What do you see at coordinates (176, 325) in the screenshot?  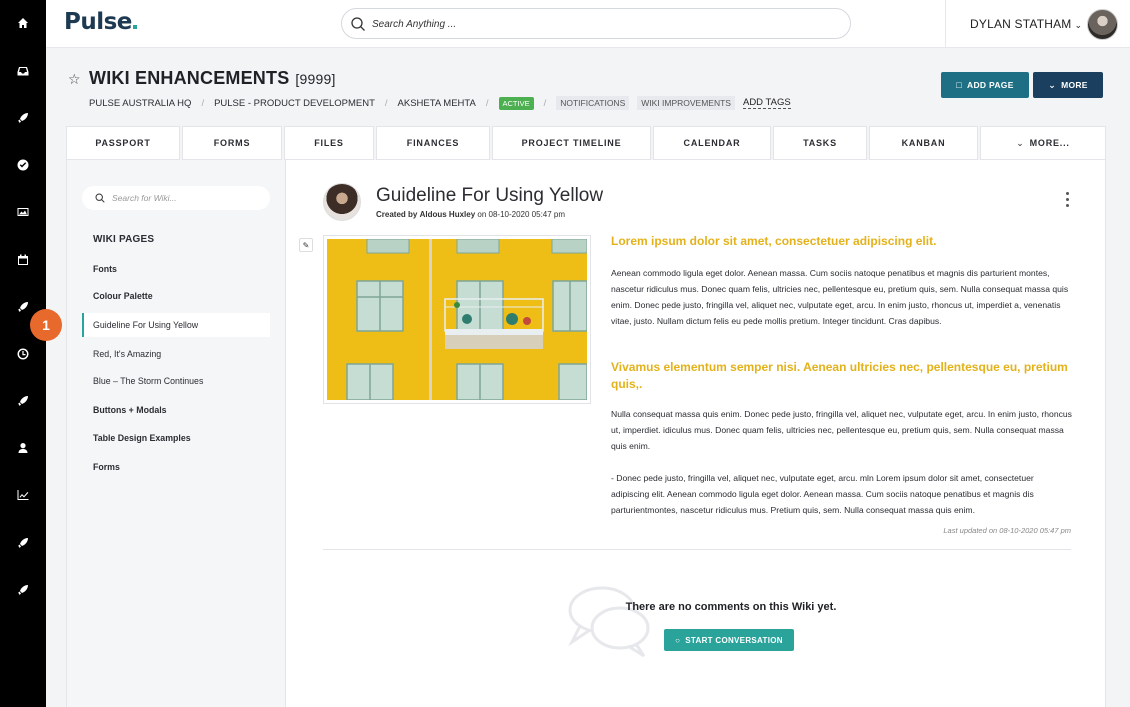 I see `wiki-page-item-selected: Guideline For Using Yellow` at bounding box center [176, 325].